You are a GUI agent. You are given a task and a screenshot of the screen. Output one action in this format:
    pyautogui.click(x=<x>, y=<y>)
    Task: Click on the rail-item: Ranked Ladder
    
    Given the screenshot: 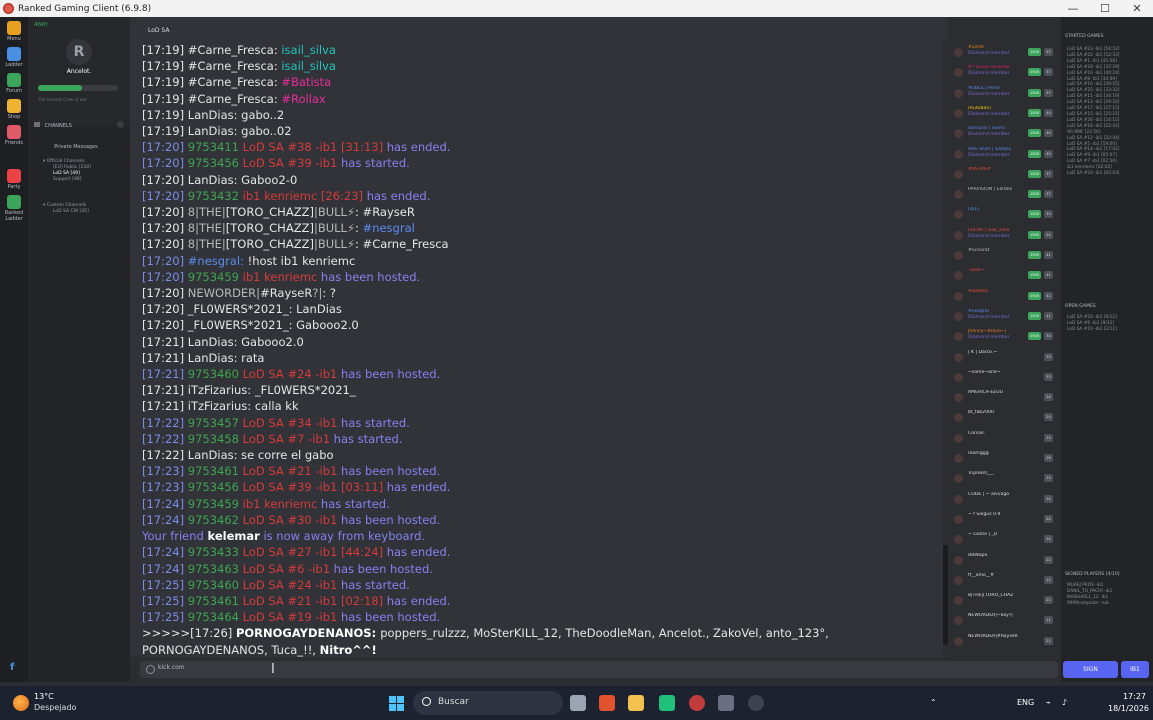 What is the action you would take?
    pyautogui.click(x=14, y=208)
    